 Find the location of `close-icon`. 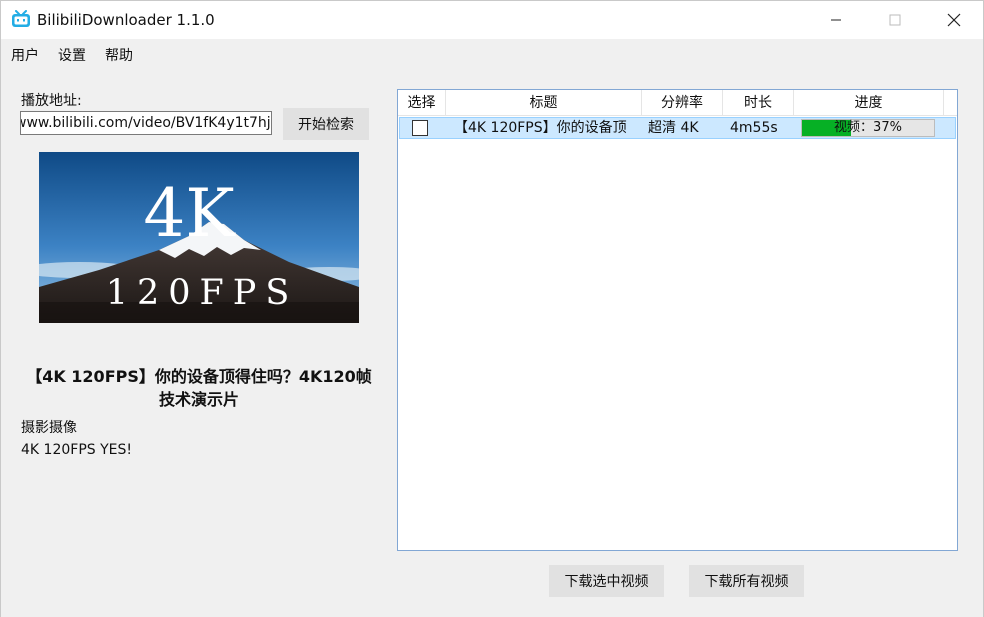

close-icon is located at coordinates (954, 20).